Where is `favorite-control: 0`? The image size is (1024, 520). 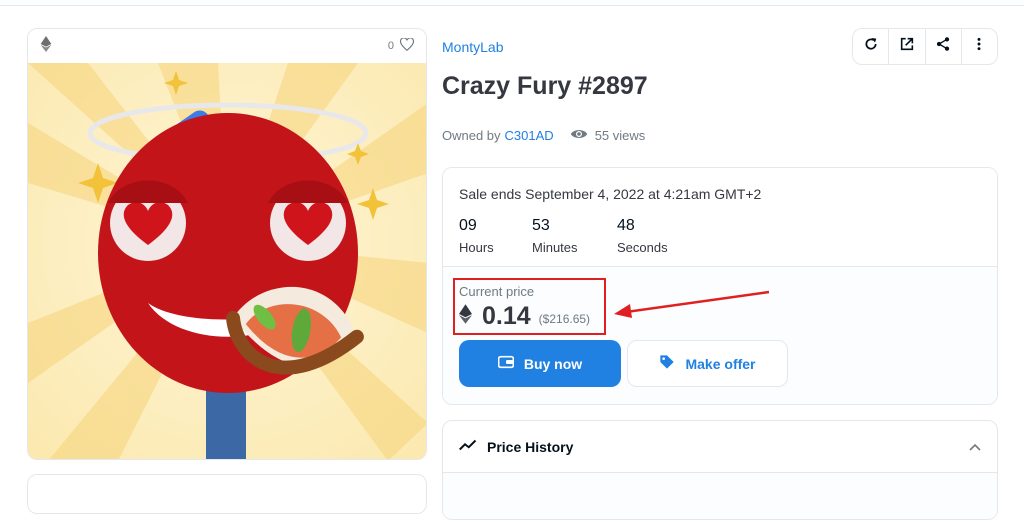
favorite-control: 0 is located at coordinates (401, 45).